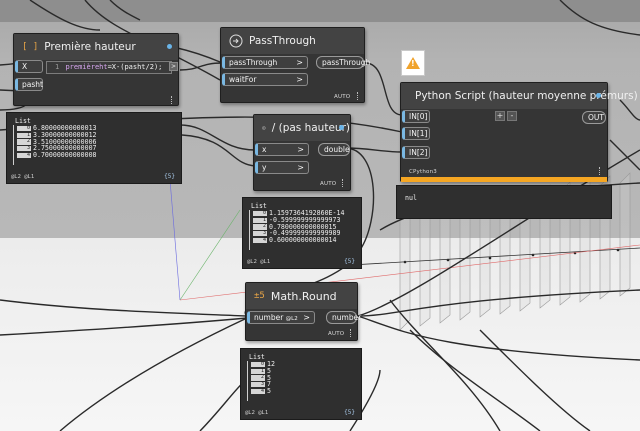  I want to click on y-axis, so click(210, 255).